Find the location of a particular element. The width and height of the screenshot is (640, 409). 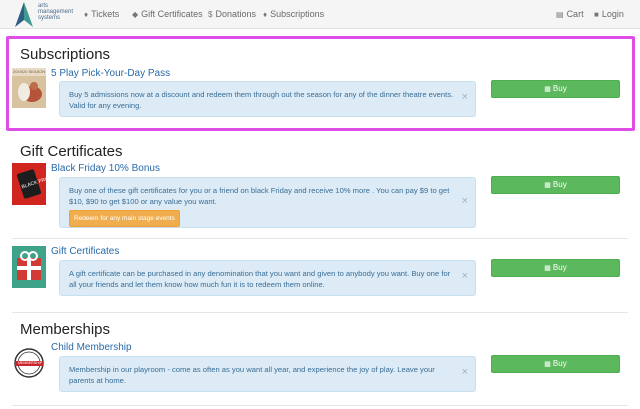

lock-icon: ■ is located at coordinates (596, 14).